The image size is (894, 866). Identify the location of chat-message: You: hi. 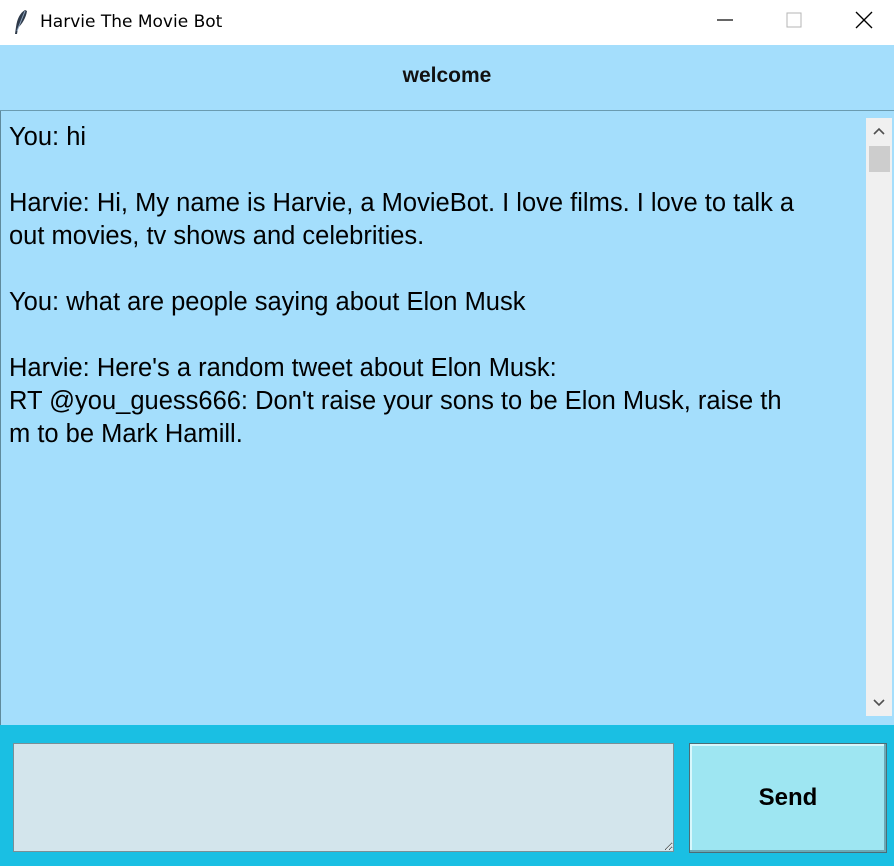
(48, 137).